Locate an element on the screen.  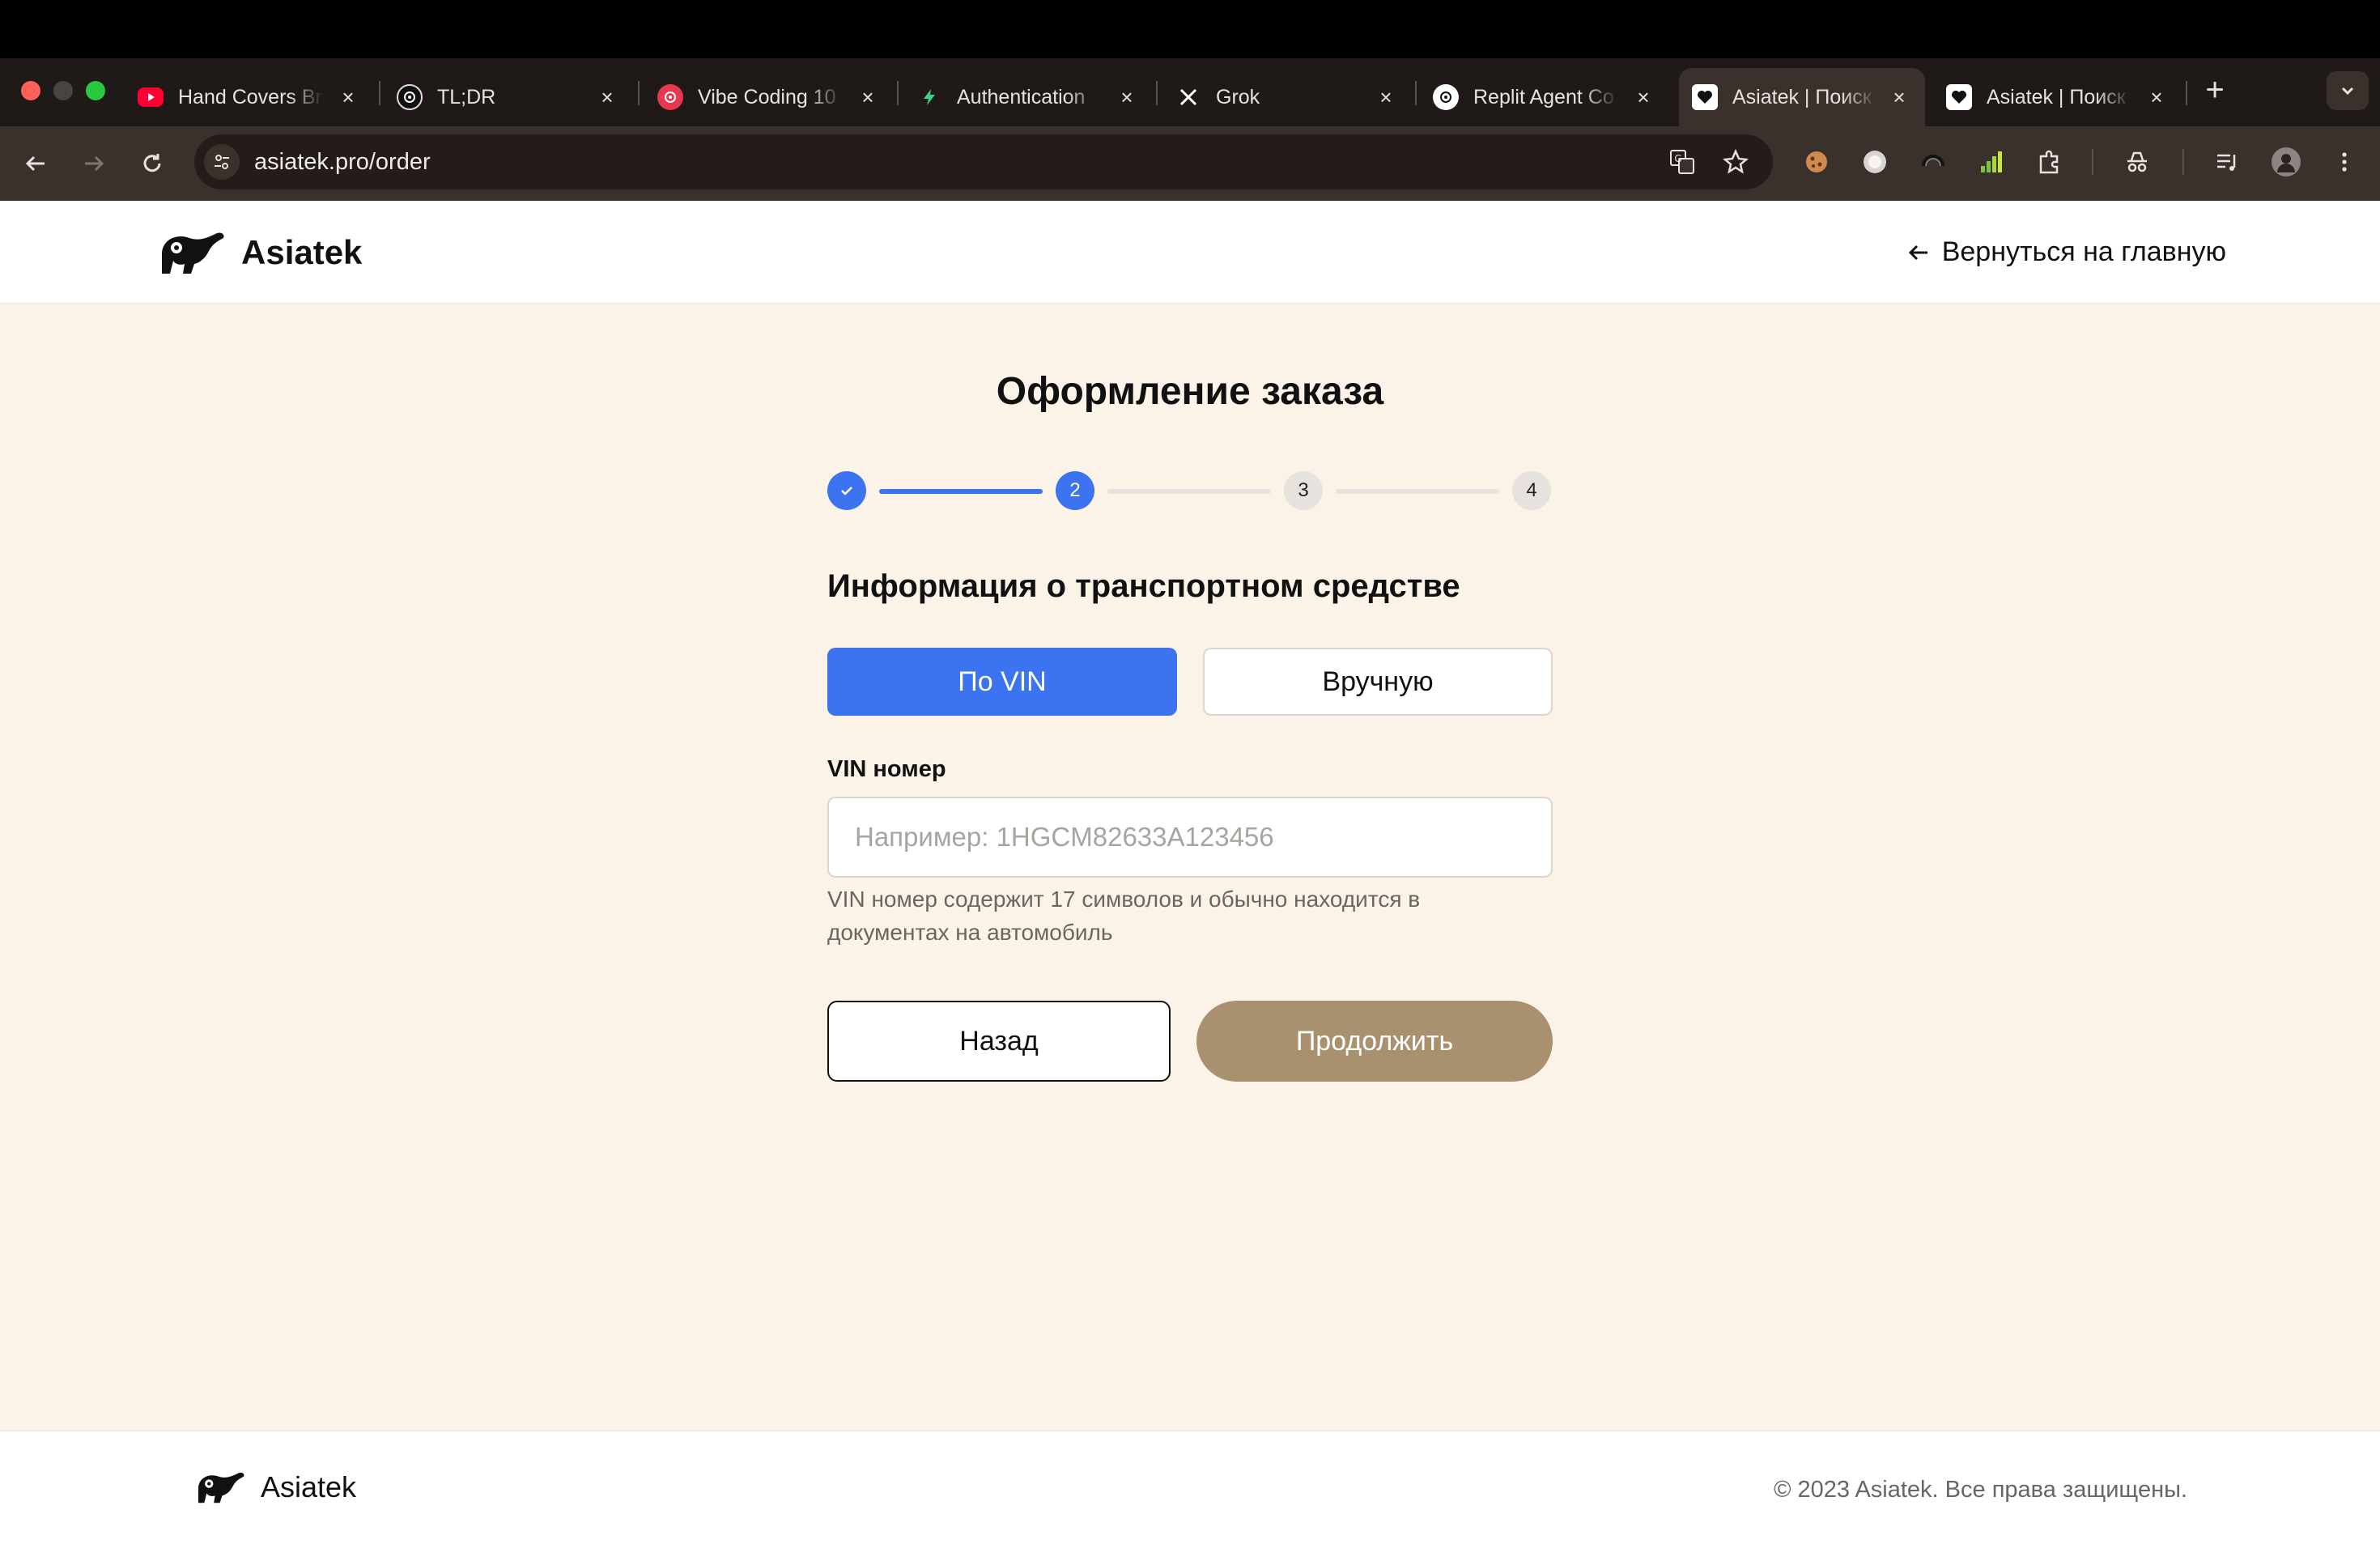
arrow-right-icon is located at coordinates (94, 164).